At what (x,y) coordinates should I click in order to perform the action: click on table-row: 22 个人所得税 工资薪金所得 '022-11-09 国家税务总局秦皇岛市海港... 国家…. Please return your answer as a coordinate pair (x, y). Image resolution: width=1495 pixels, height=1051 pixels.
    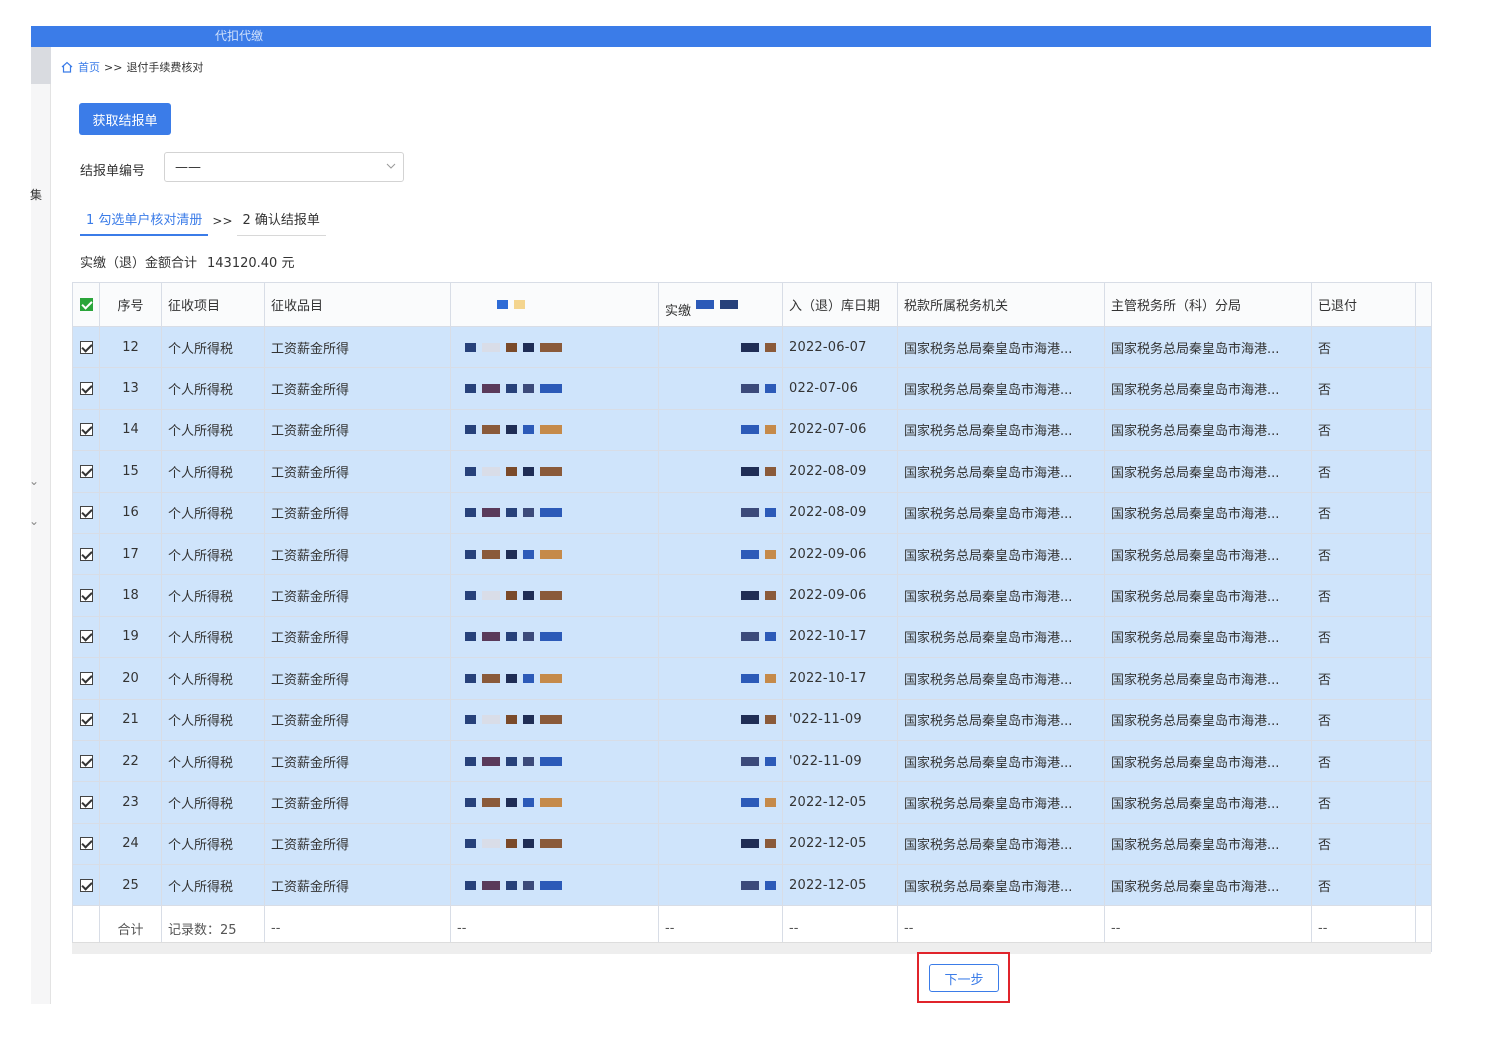
    Looking at the image, I should click on (752, 761).